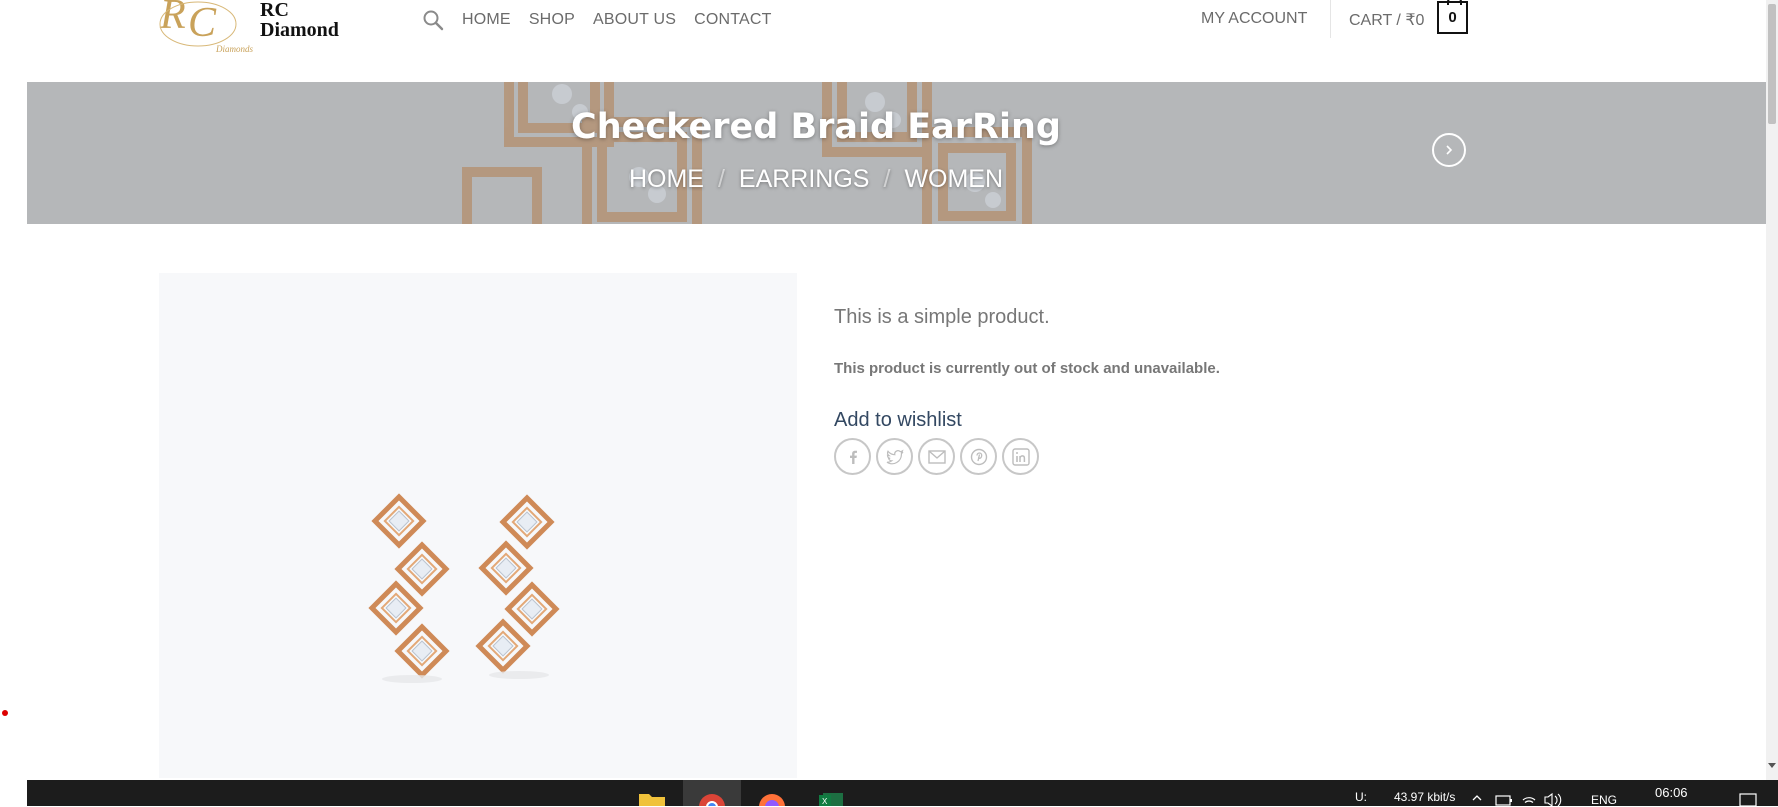  I want to click on chevron-up-icon, so click(1477, 797).